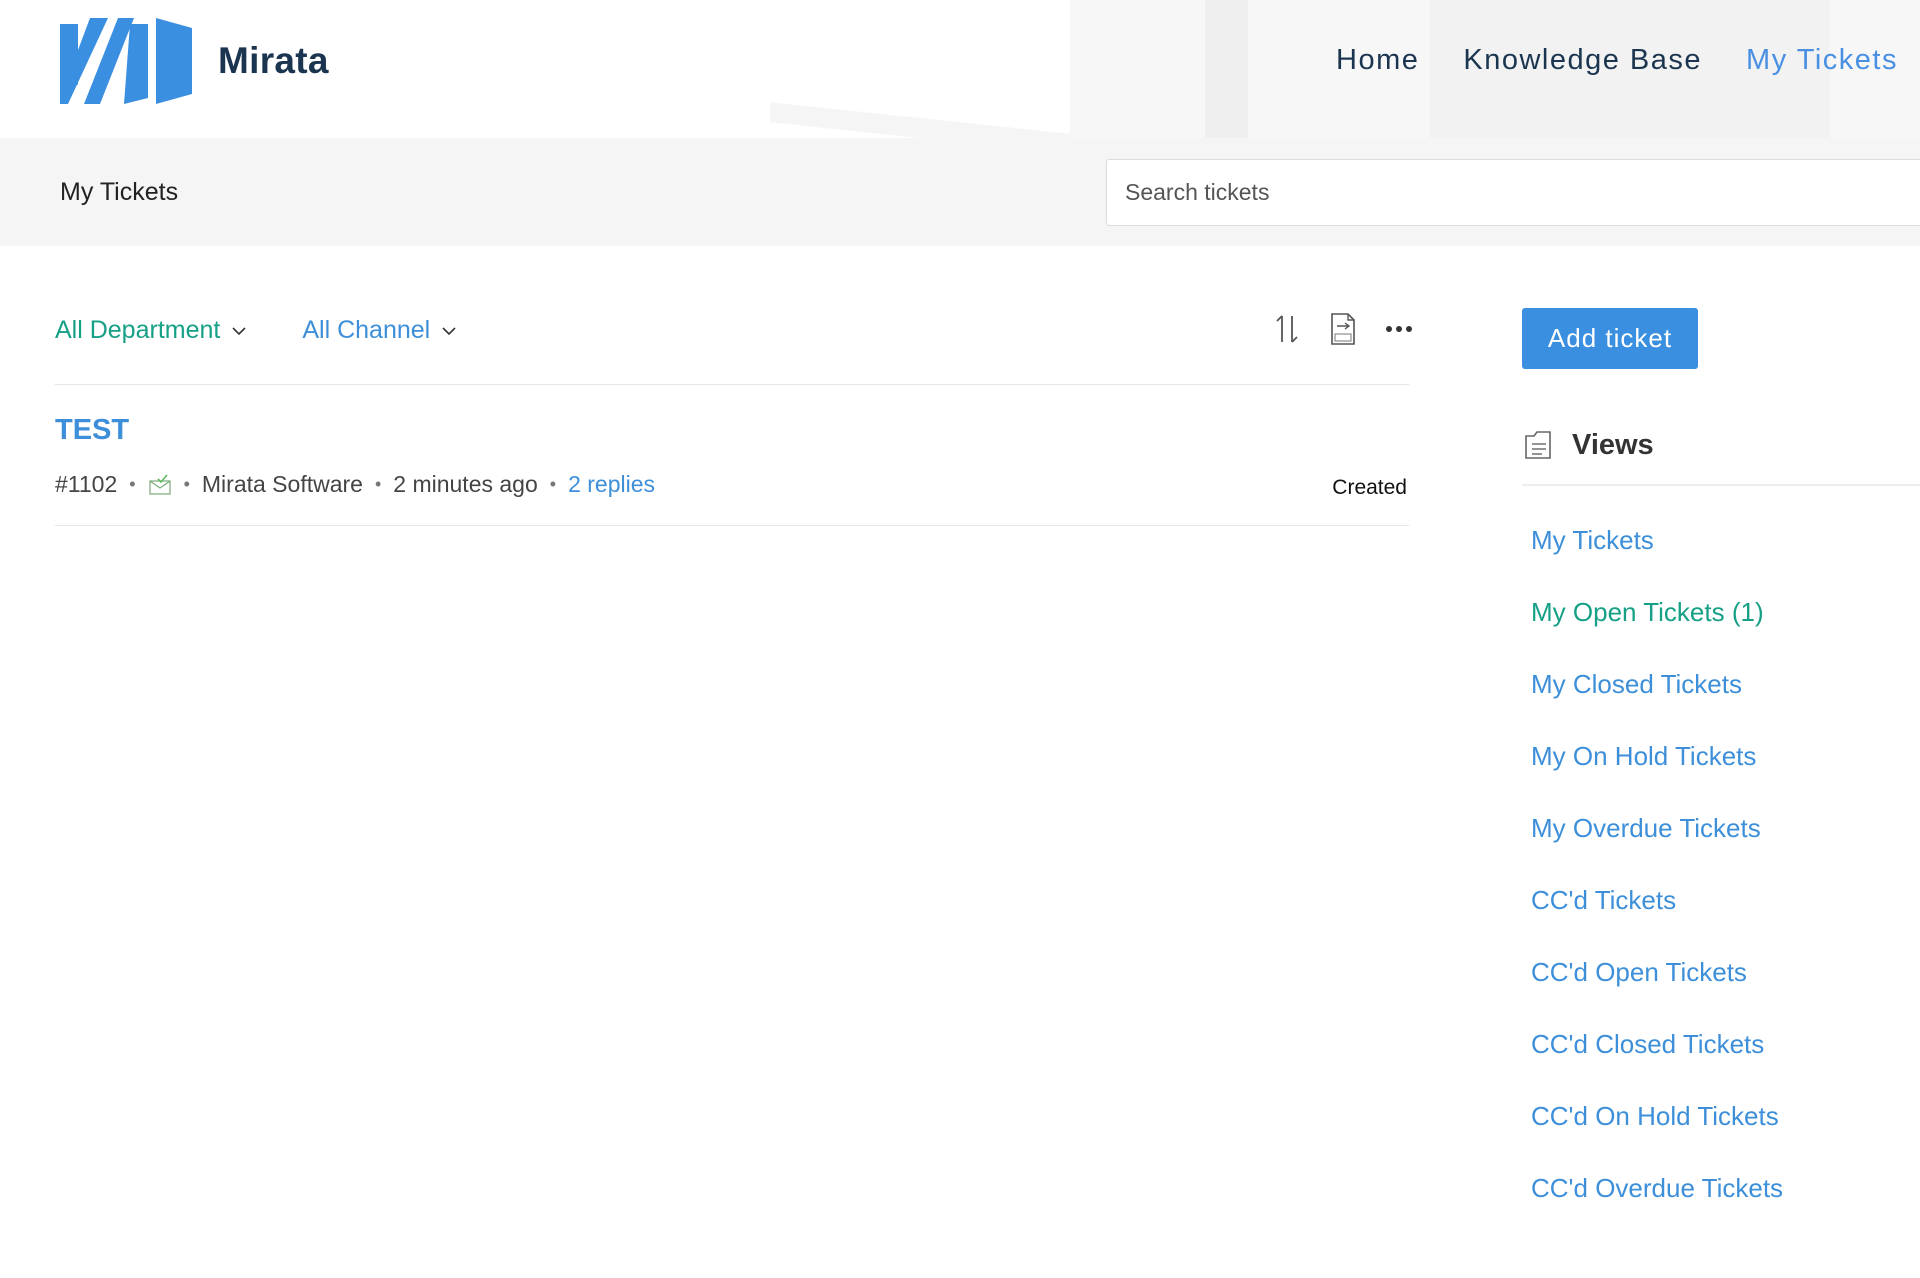 This screenshot has height=1278, width=1920. What do you see at coordinates (1399, 329) in the screenshot?
I see `more-options-icon` at bounding box center [1399, 329].